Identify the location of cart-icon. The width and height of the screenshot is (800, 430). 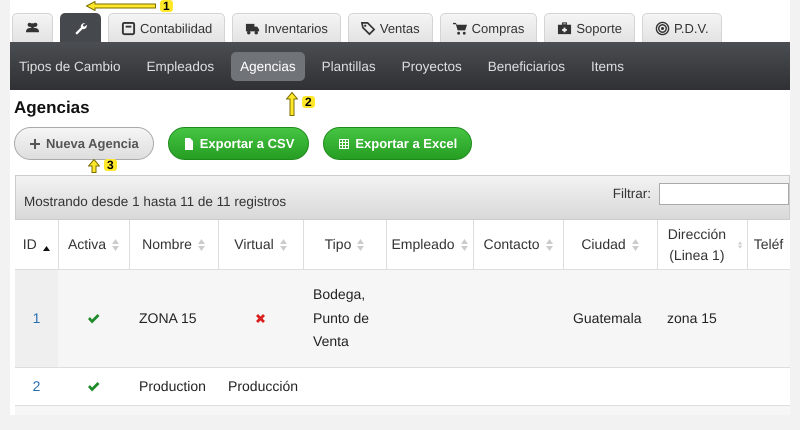
(460, 28).